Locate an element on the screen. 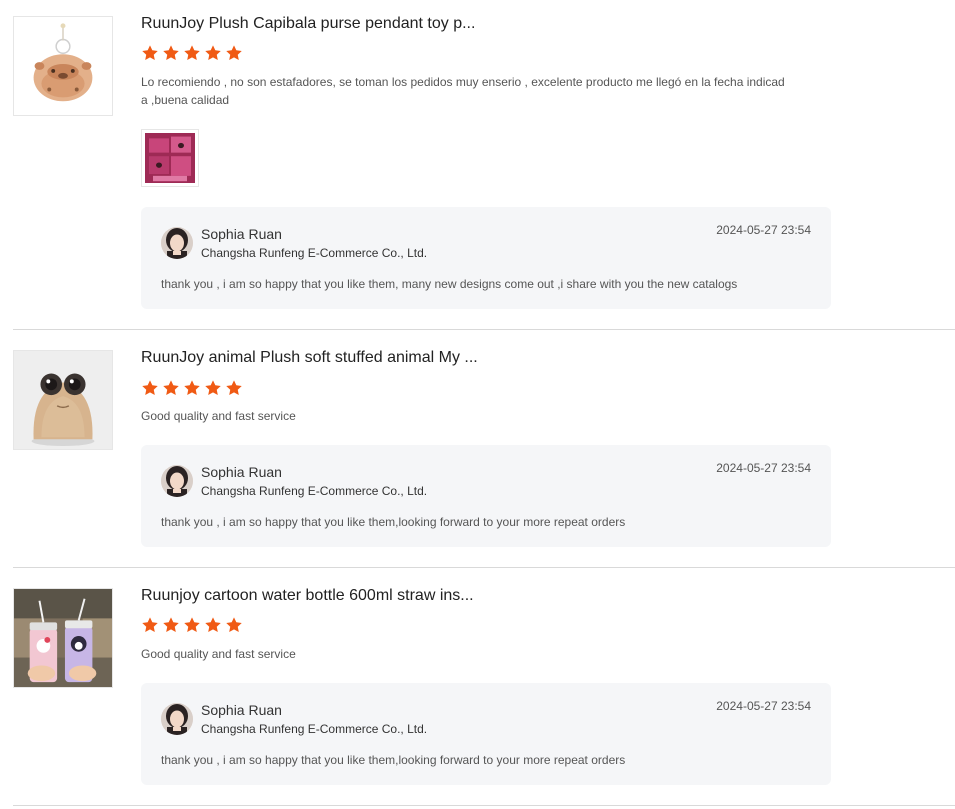 Image resolution: width=955 pixels, height=809 pixels. review-photo-thumbnail is located at coordinates (170, 158).